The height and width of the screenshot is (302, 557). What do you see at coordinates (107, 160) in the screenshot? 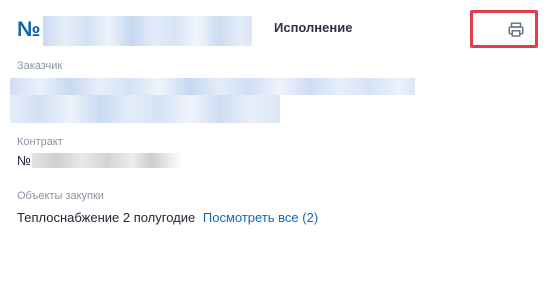
I see `contract-number-redacted` at bounding box center [107, 160].